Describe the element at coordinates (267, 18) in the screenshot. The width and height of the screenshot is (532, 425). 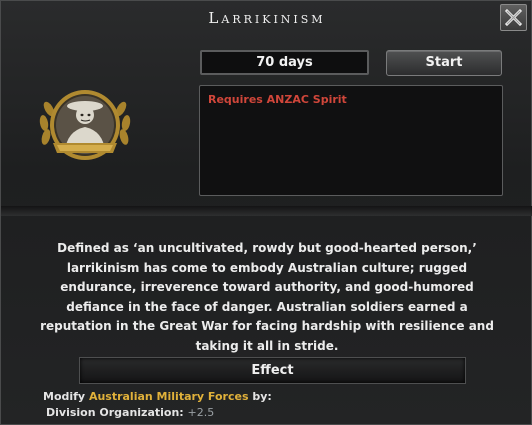
I see `panel-title: Larrikinism` at that location.